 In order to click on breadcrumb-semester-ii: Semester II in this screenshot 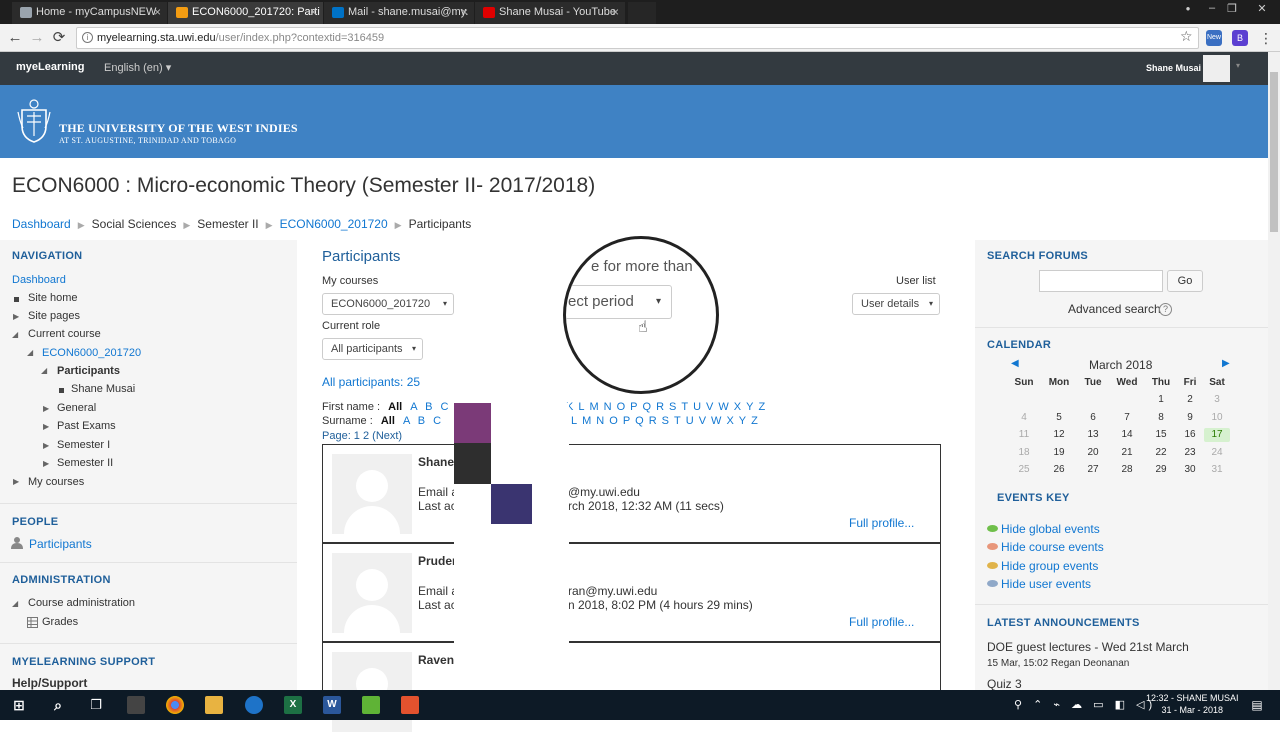, I will do `click(227, 224)`.